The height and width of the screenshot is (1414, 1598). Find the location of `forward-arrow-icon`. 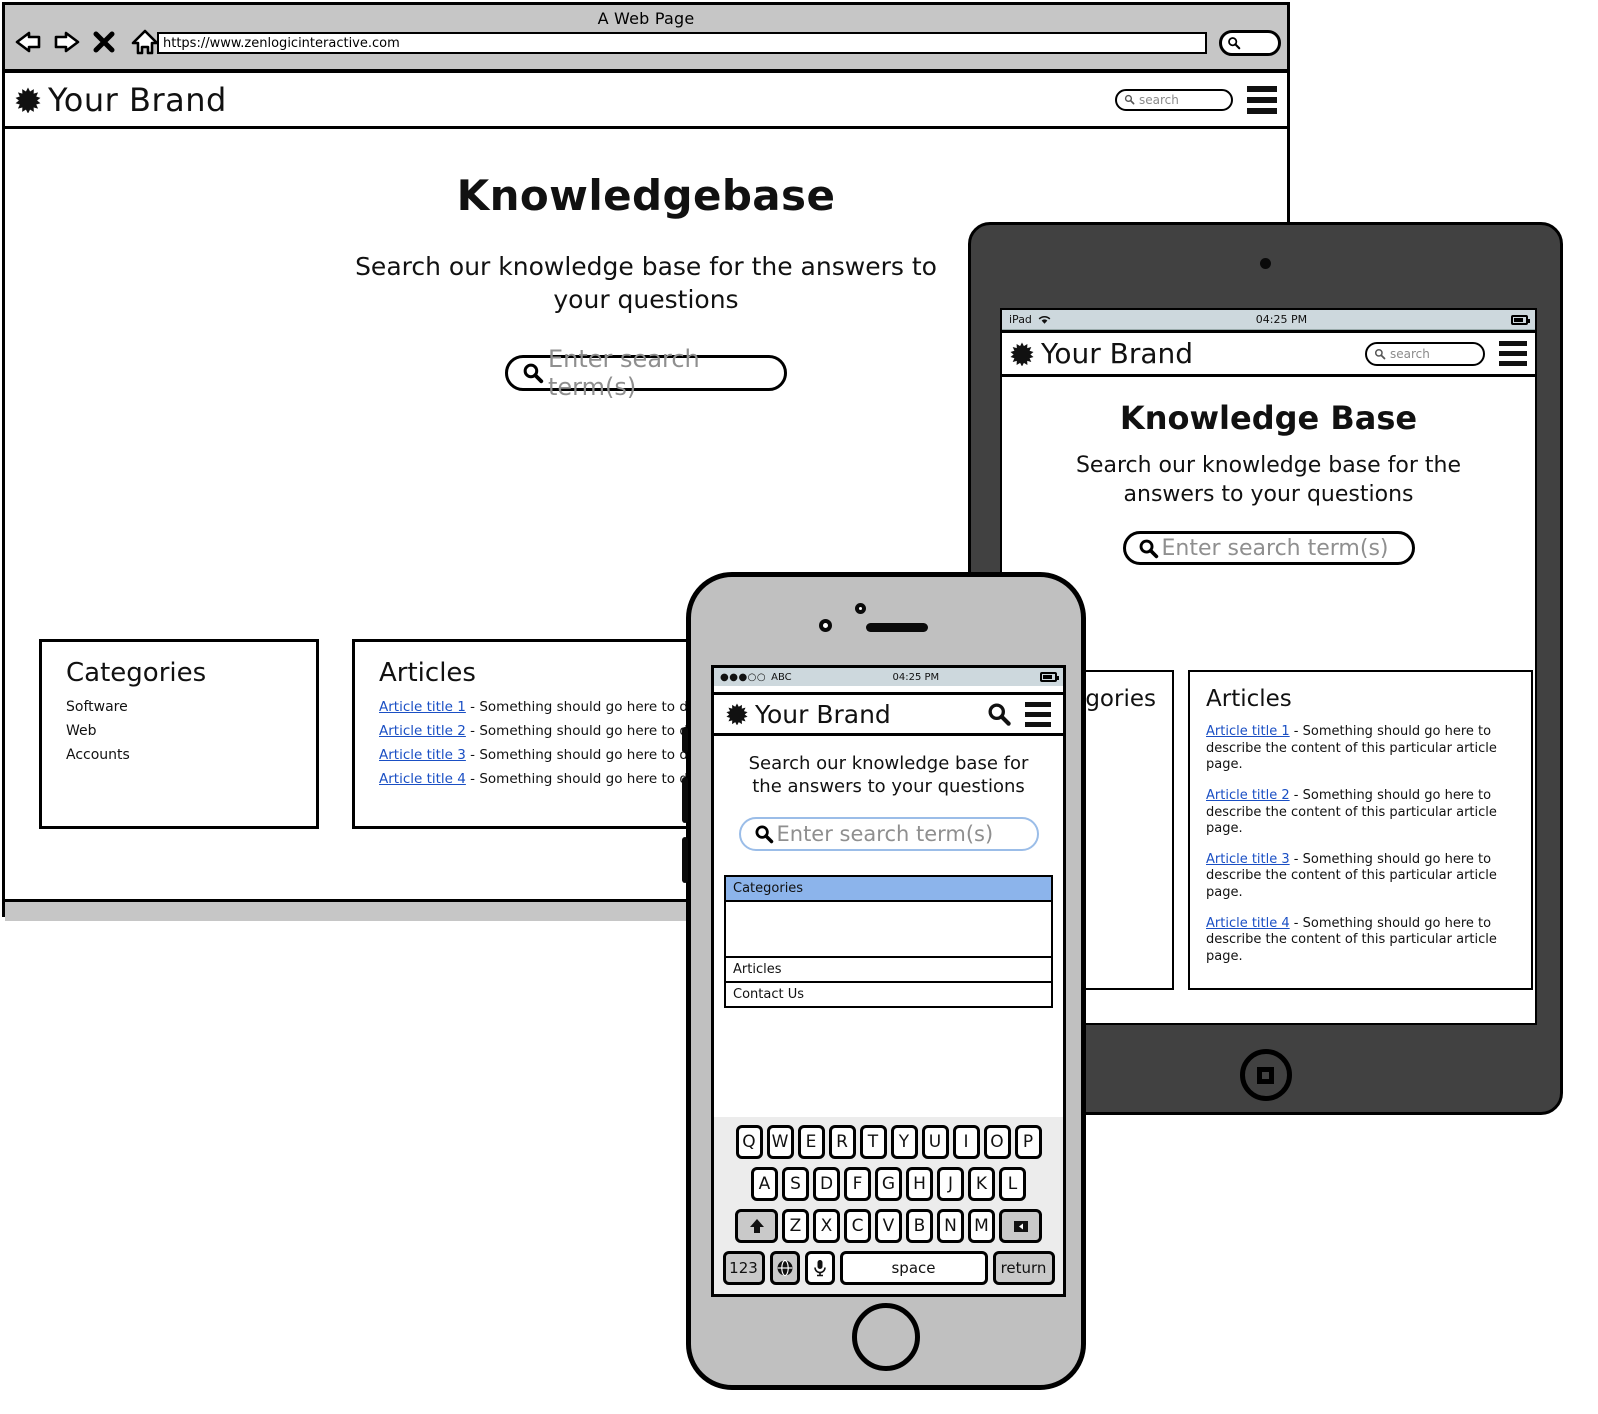

forward-arrow-icon is located at coordinates (67, 42).